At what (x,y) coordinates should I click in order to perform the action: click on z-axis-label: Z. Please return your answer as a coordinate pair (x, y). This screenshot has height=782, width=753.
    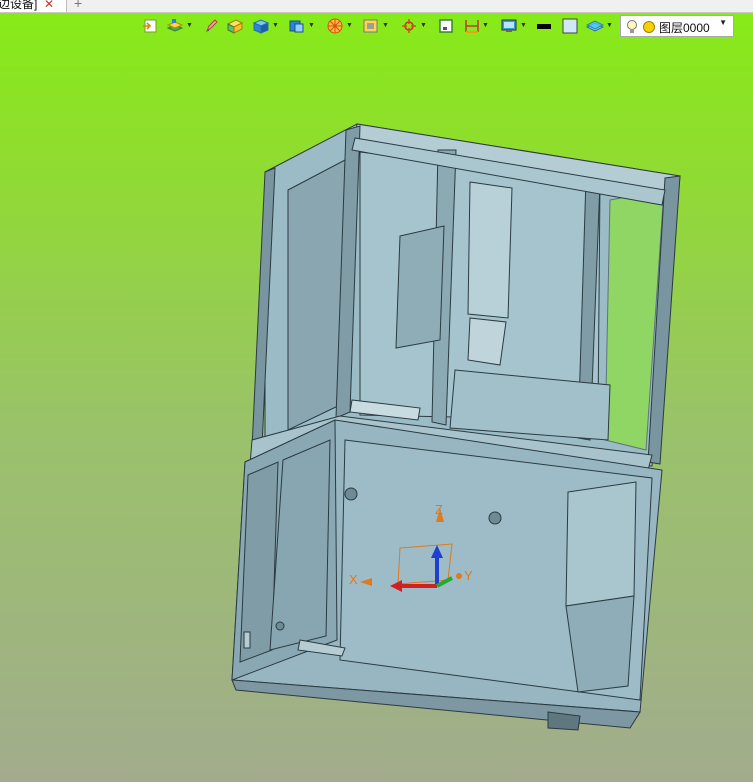
    Looking at the image, I should click on (439, 509).